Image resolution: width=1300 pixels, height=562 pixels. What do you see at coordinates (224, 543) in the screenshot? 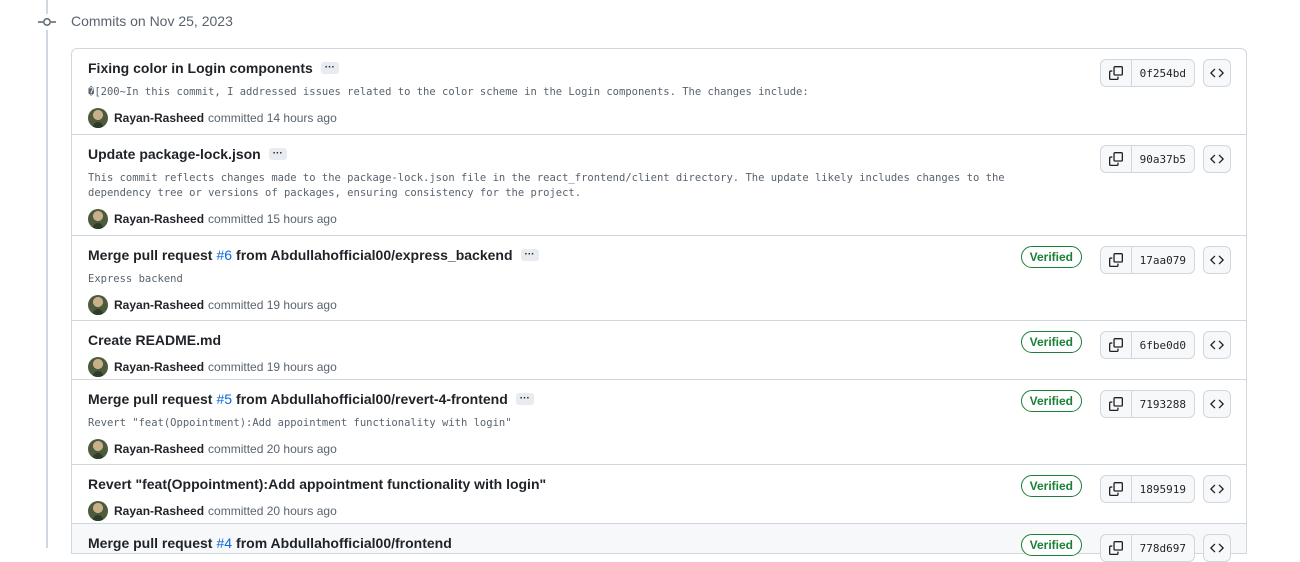
I see `pull-request-link: #4` at bounding box center [224, 543].